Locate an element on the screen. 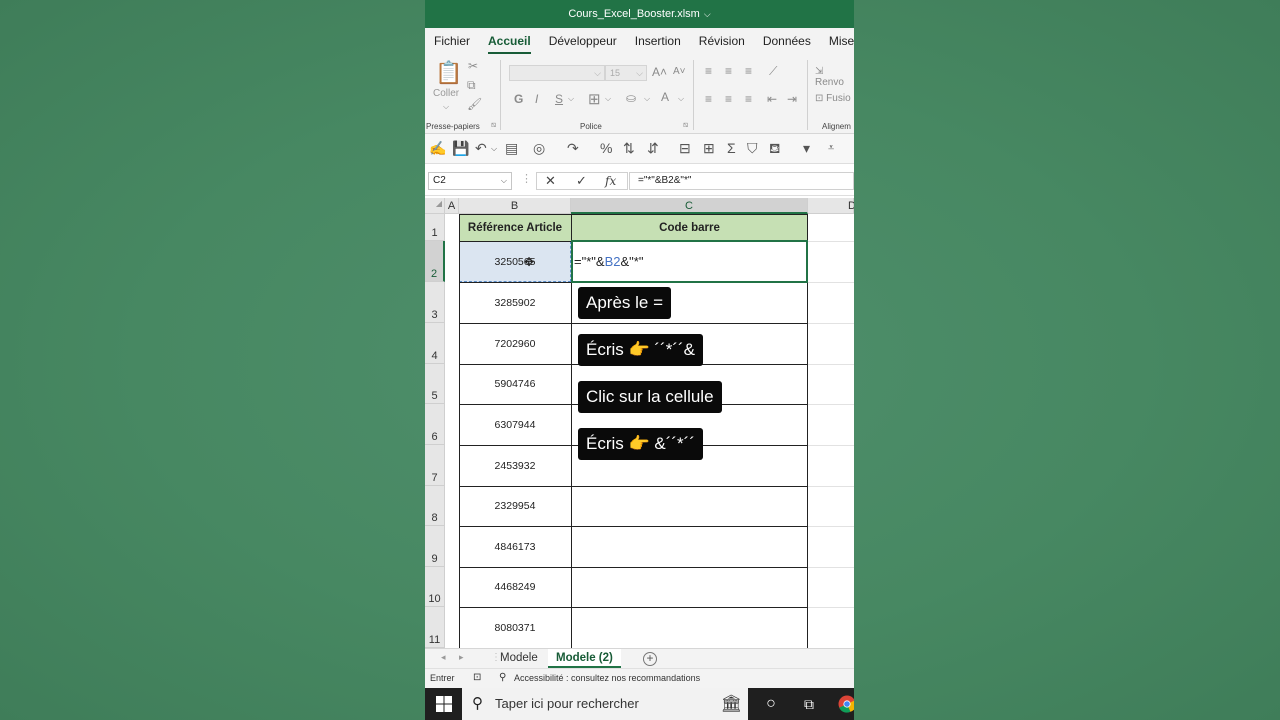  insert-function-button: fx is located at coordinates (610, 181).